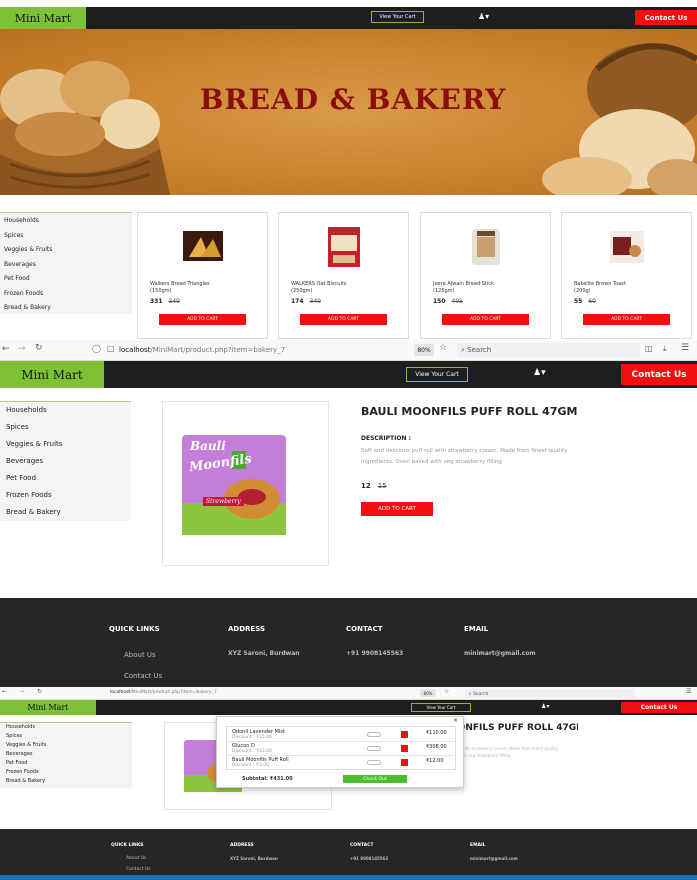 The height and width of the screenshot is (880, 697). Describe the element at coordinates (254, 858) in the screenshot. I see `footer-address: XYZ Saroni, Burdwan` at that location.